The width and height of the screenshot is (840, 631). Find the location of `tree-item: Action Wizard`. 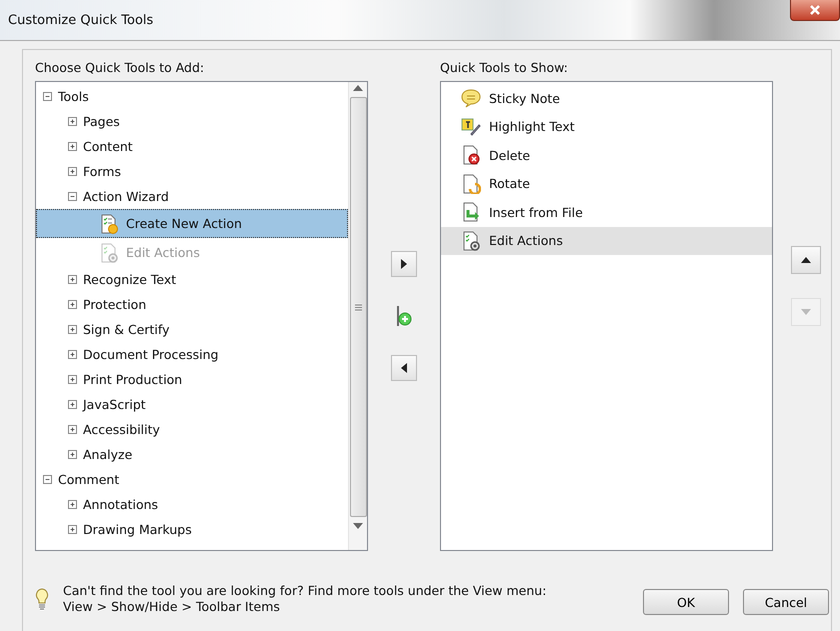

tree-item: Action Wizard is located at coordinates (192, 196).